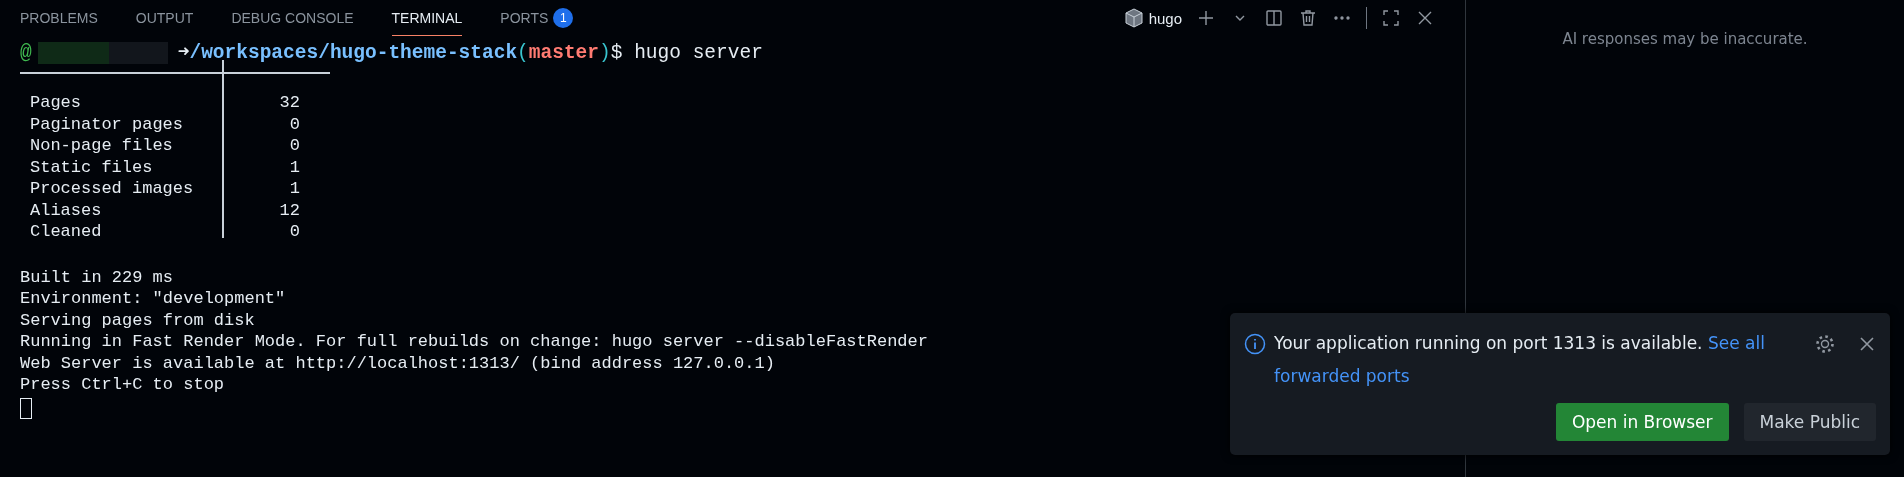 This screenshot has height=477, width=1904. What do you see at coordinates (1736, 343) in the screenshot?
I see `forwarded-ports-link: See all` at bounding box center [1736, 343].